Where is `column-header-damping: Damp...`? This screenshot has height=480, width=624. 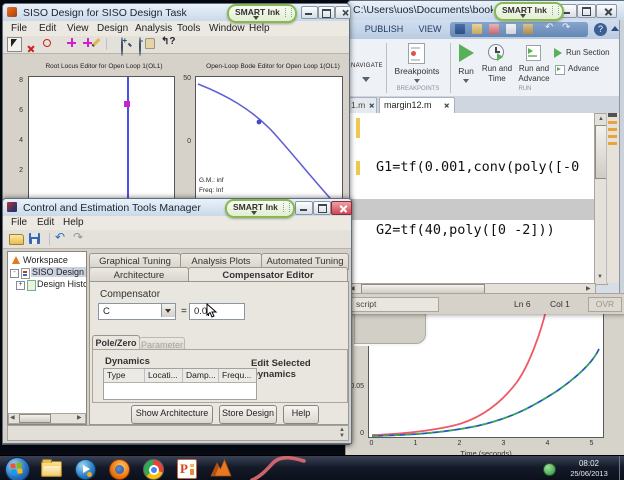 column-header-damping: Damp... is located at coordinates (201, 375).